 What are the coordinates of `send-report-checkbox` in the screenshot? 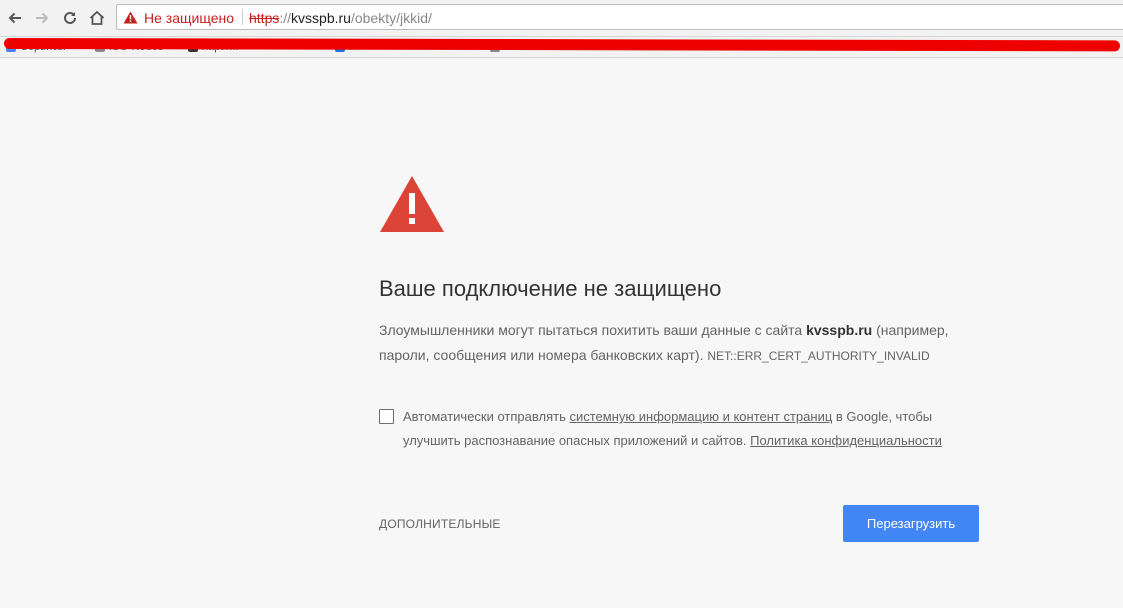 It's located at (386, 416).